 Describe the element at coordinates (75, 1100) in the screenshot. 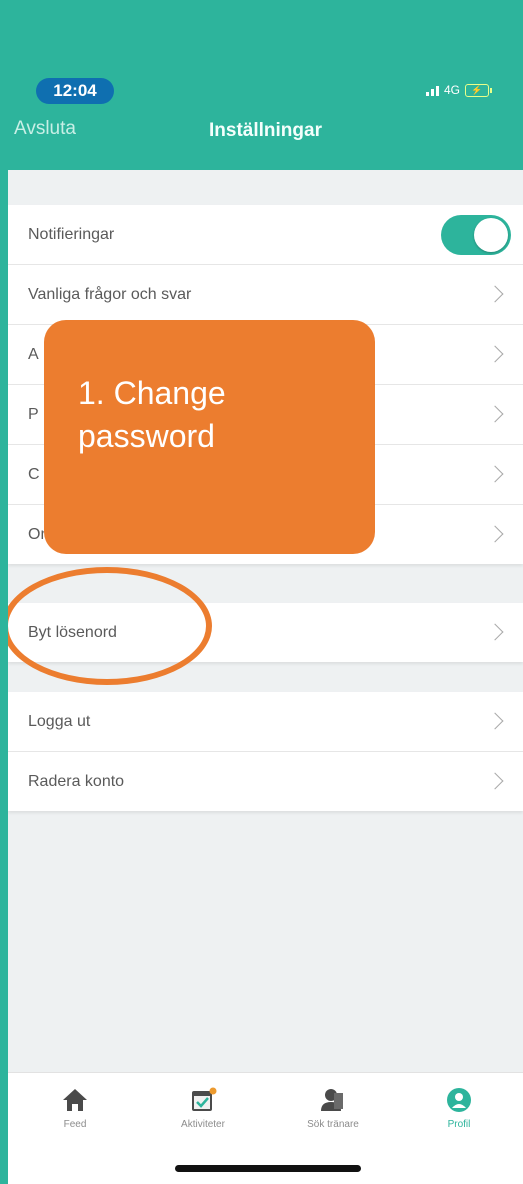

I see `home-icon` at that location.